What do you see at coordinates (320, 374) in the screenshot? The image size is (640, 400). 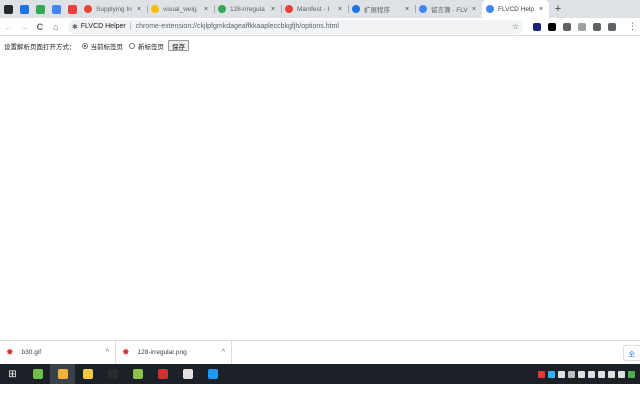 I see `windows-taskbar: ⊞` at bounding box center [320, 374].